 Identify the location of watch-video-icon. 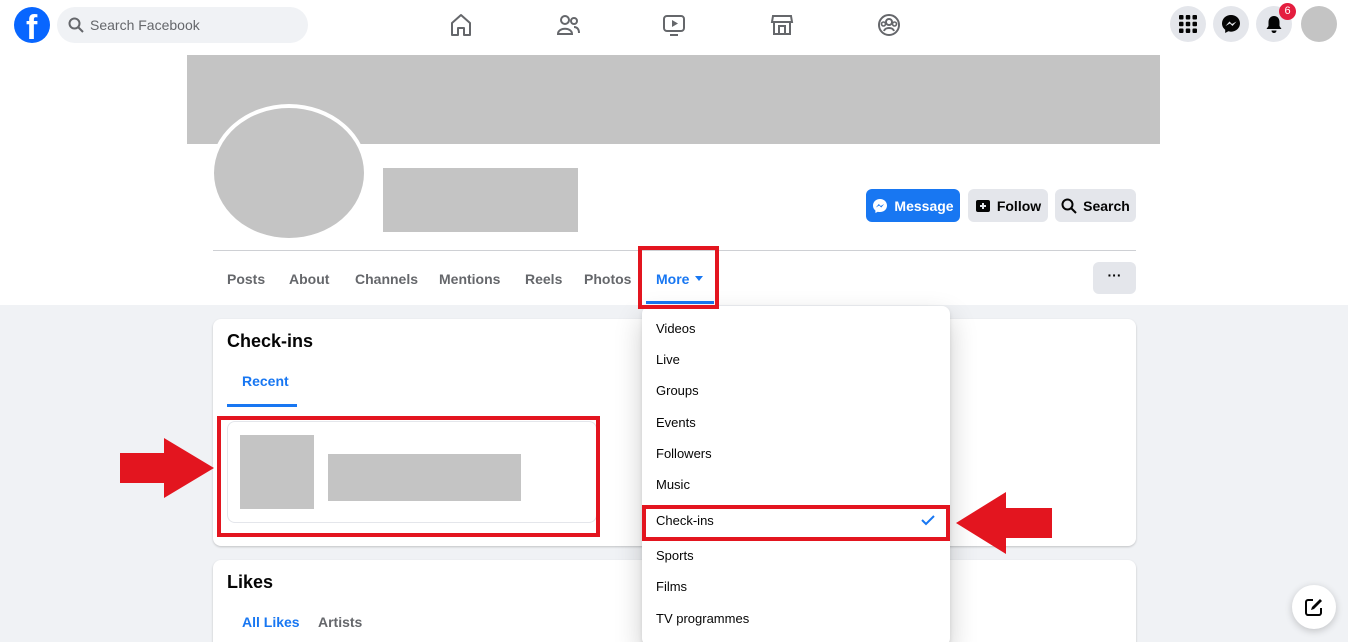
(674, 25).